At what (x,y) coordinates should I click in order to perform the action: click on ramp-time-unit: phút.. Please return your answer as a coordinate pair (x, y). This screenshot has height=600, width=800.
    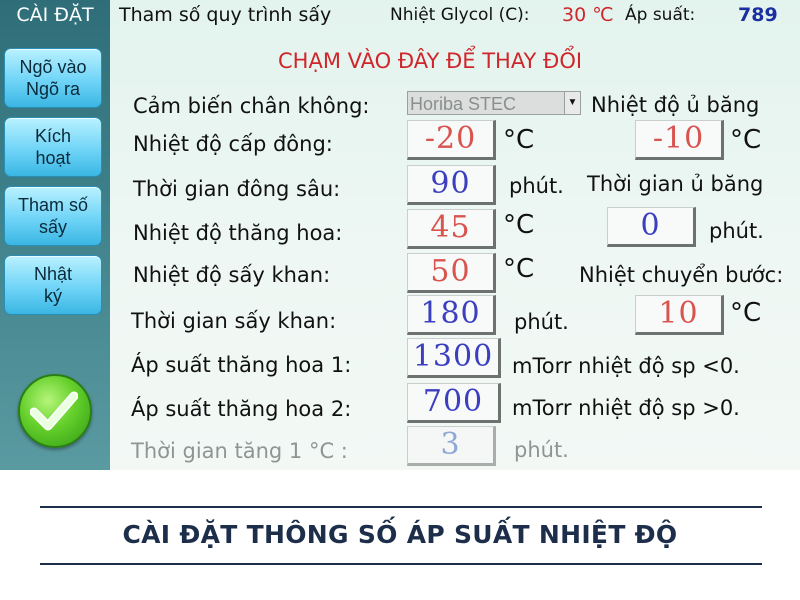
    Looking at the image, I should click on (541, 450).